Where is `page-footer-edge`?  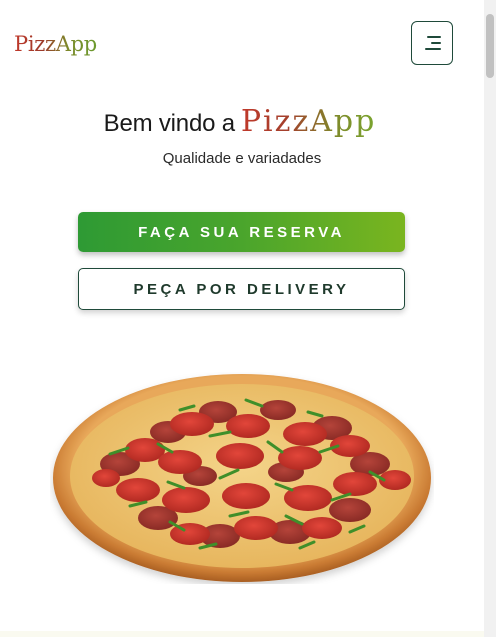 page-footer-edge is located at coordinates (242, 634).